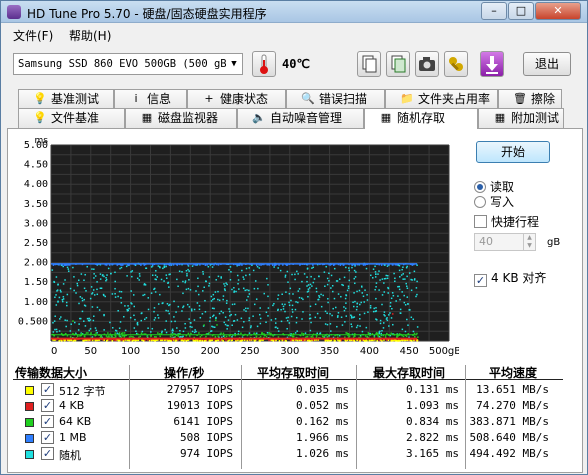  What do you see at coordinates (521, 11) in the screenshot?
I see `maximize-button: □` at bounding box center [521, 11].